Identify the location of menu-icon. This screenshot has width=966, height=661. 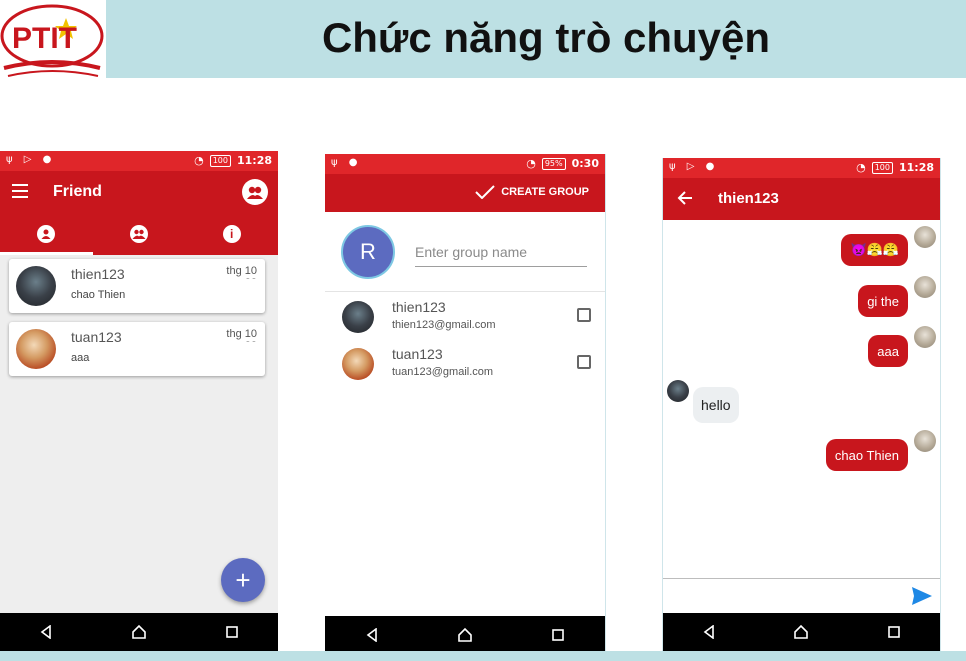
(20, 191).